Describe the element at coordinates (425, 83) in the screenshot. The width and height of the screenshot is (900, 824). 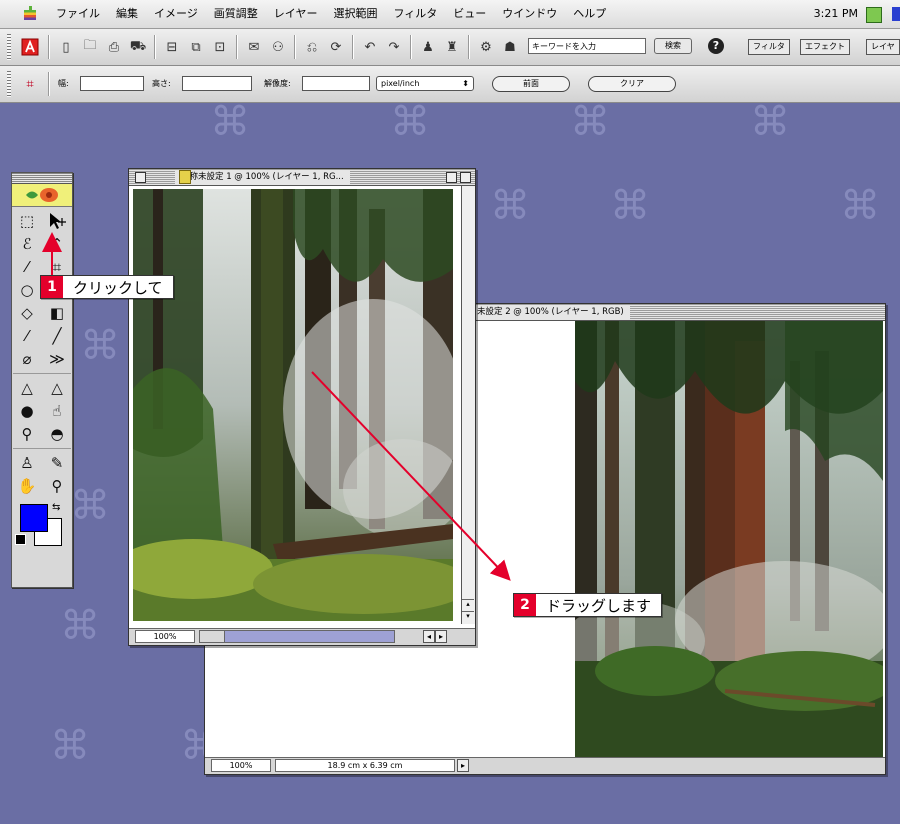
I see `resolution-unit-select: pixel/inch ⬍` at that location.